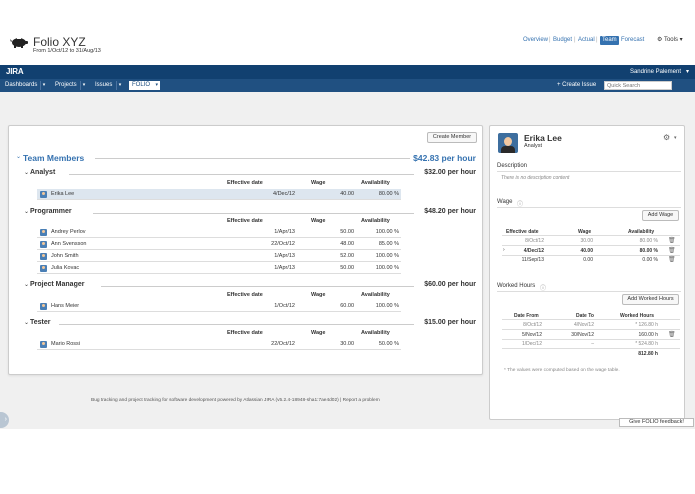 Image resolution: width=695 pixels, height=494 pixels. What do you see at coordinates (650, 299) in the screenshot?
I see `add-worked-hours-button: Add Worked Hours` at bounding box center [650, 299].